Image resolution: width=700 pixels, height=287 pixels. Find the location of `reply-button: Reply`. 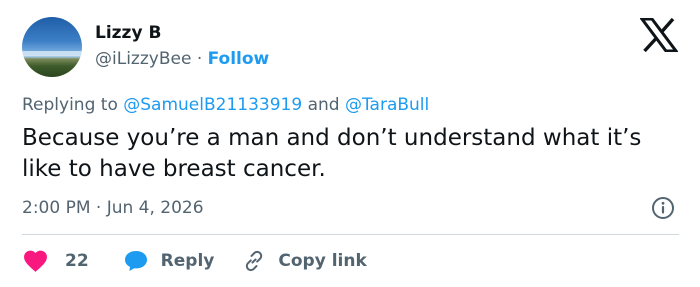

reply-button: Reply is located at coordinates (169, 261).